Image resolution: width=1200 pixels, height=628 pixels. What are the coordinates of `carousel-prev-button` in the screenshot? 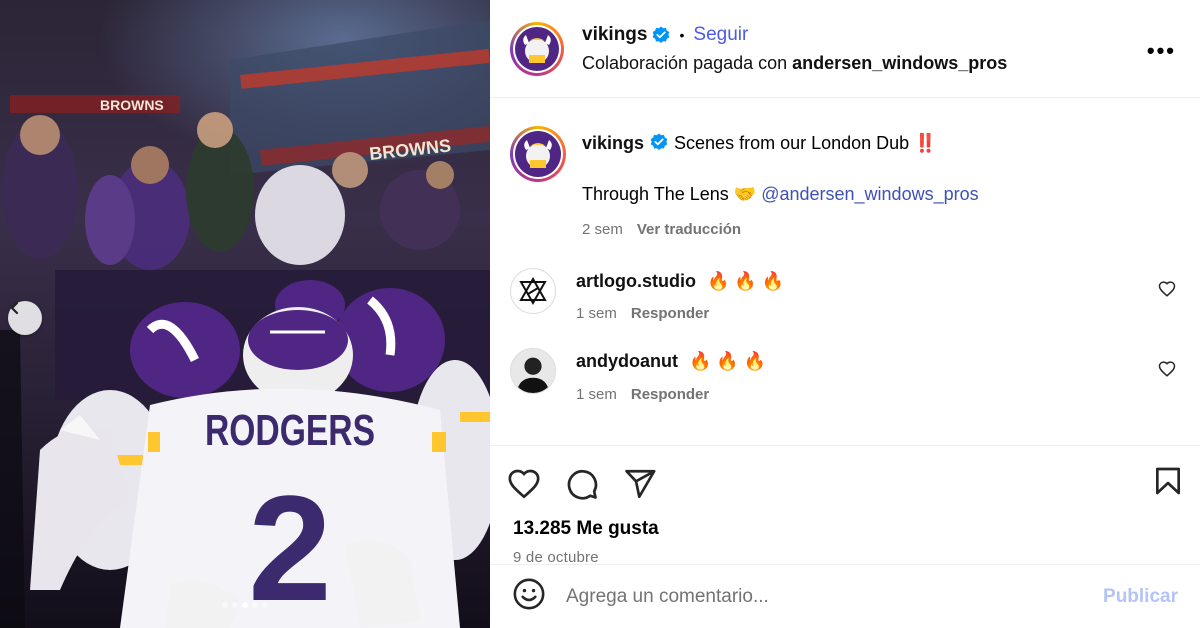 It's located at (25, 318).